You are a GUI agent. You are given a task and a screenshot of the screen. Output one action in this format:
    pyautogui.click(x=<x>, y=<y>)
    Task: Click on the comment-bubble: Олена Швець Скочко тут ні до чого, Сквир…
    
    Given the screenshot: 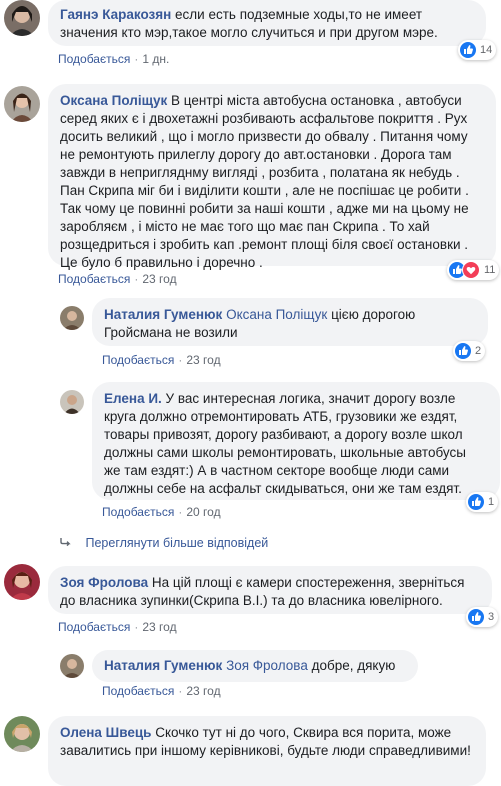 What is the action you would take?
    pyautogui.click(x=267, y=751)
    